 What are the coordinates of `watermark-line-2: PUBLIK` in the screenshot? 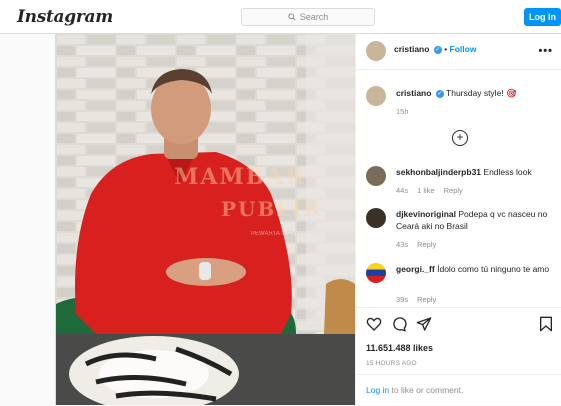 It's located at (272, 209).